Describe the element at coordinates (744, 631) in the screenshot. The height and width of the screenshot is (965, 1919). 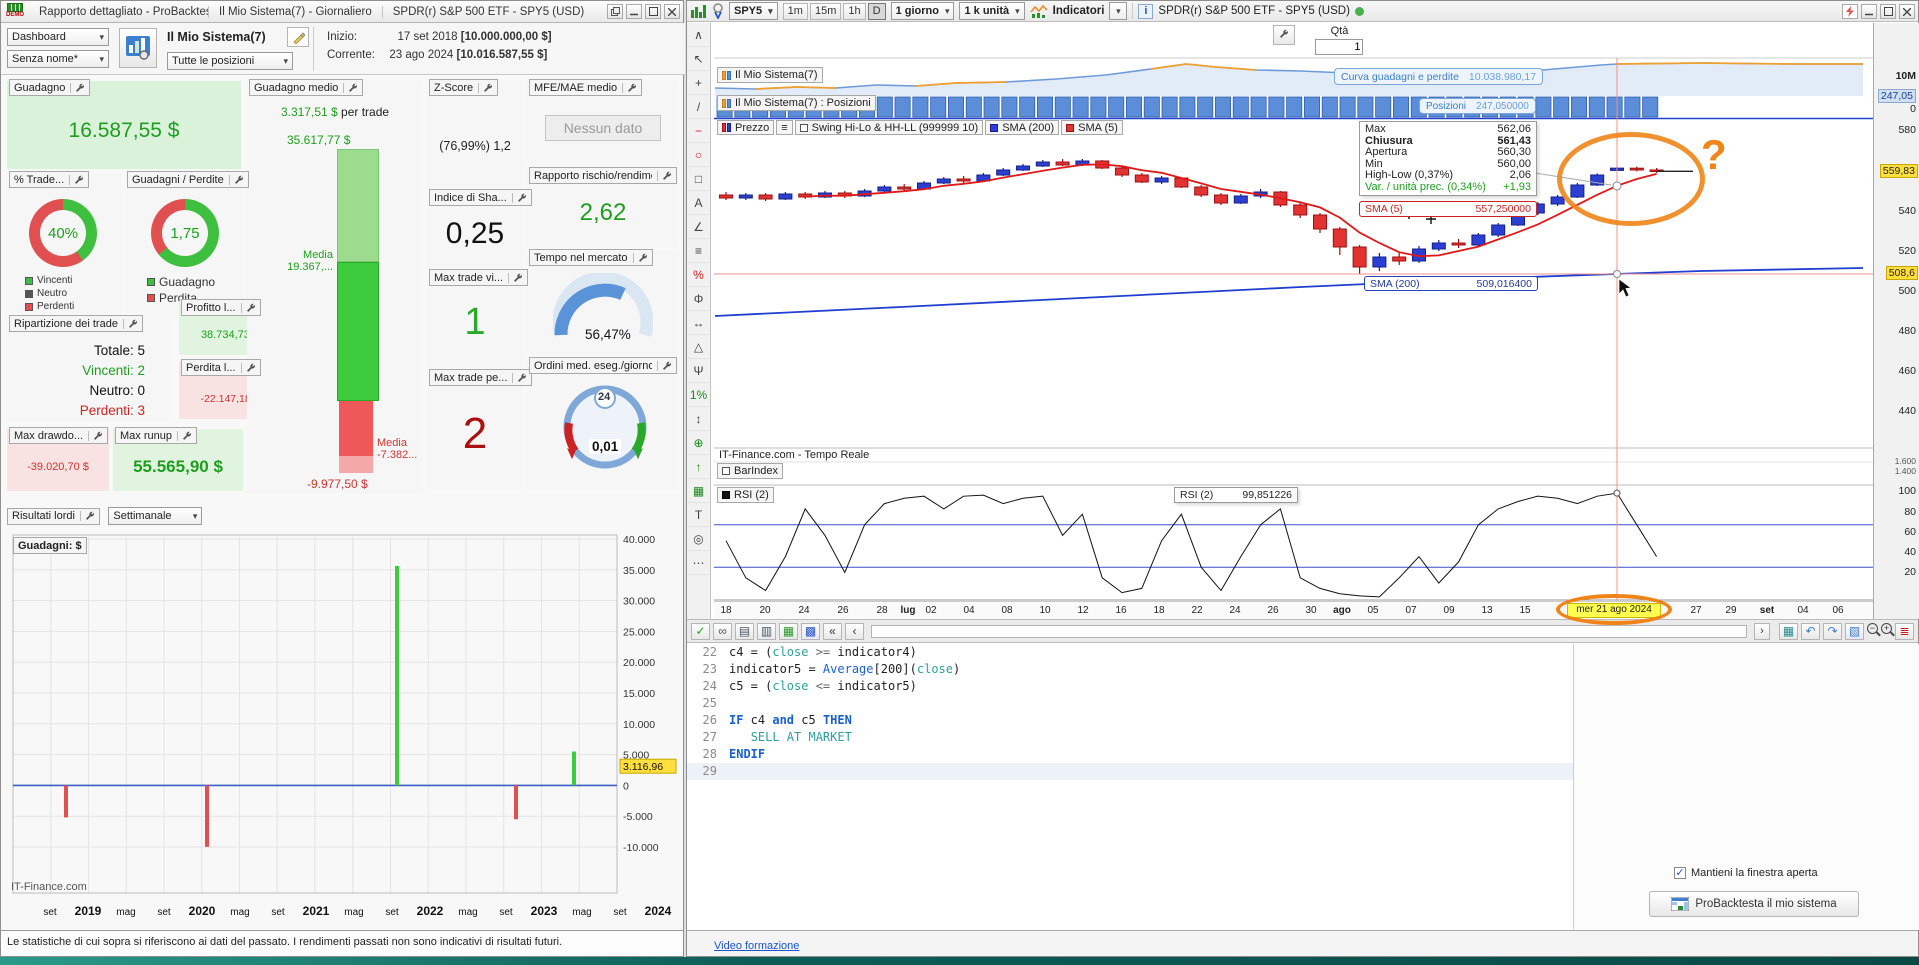
I see `copy-icon: ▤` at that location.